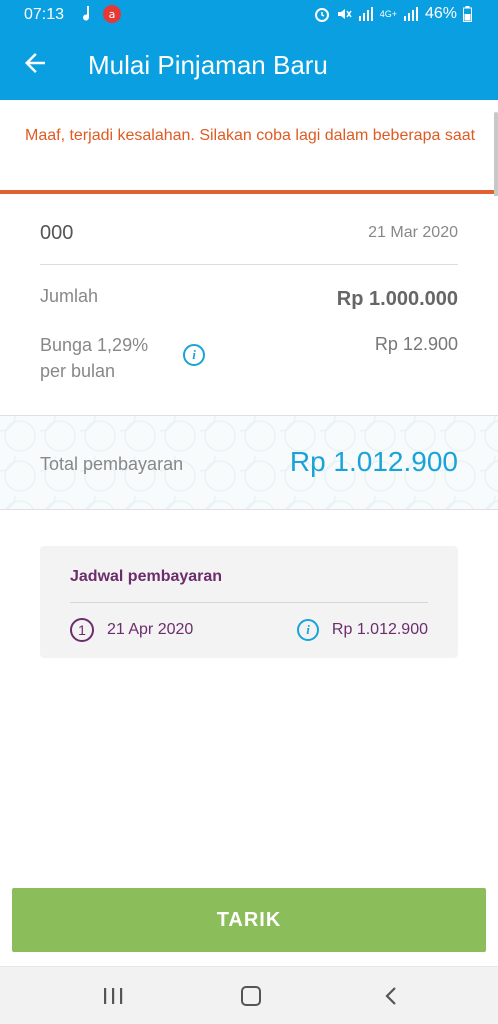  Describe the element at coordinates (440, 13) in the screenshot. I see `battery-level: 46%` at that location.